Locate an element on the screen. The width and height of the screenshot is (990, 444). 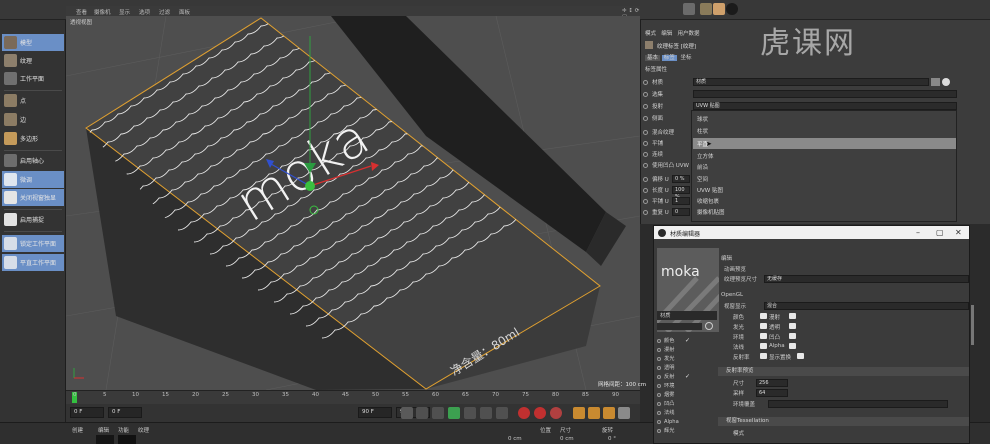
tiles-u-field: 1 is located at coordinates (681, 201).